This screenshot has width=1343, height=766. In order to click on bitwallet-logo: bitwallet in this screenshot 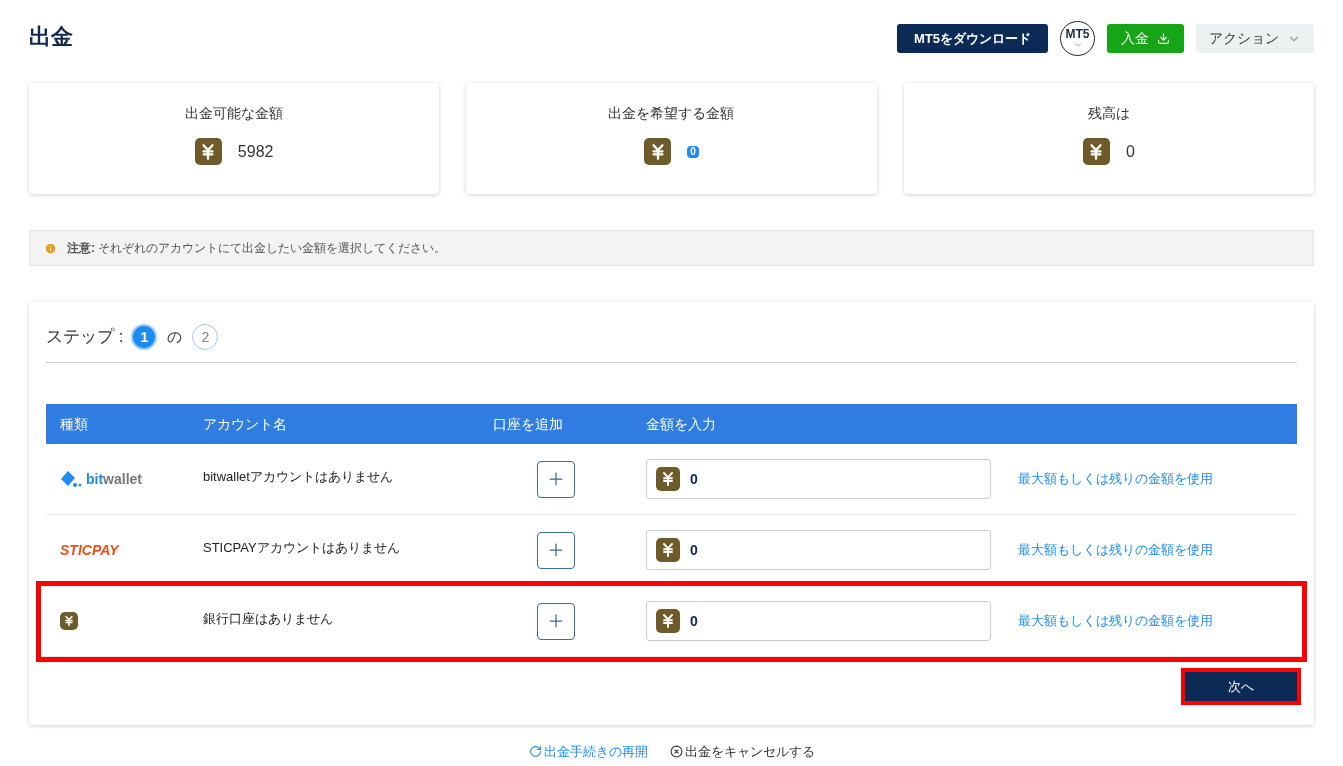, I will do `click(101, 479)`.